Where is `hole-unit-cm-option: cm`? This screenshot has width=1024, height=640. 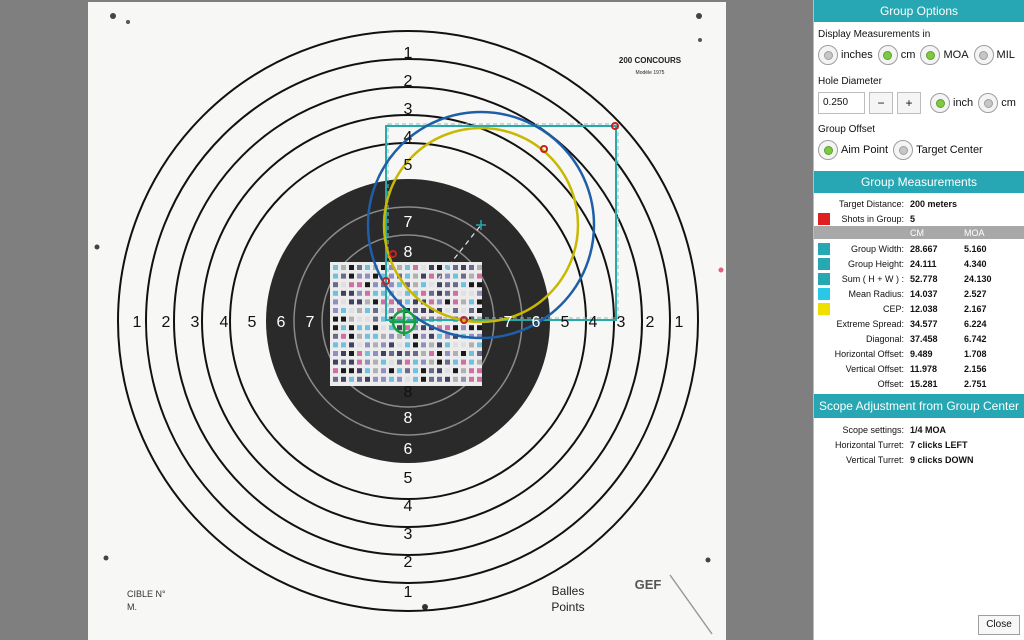
hole-unit-cm-option: cm is located at coordinates (999, 103).